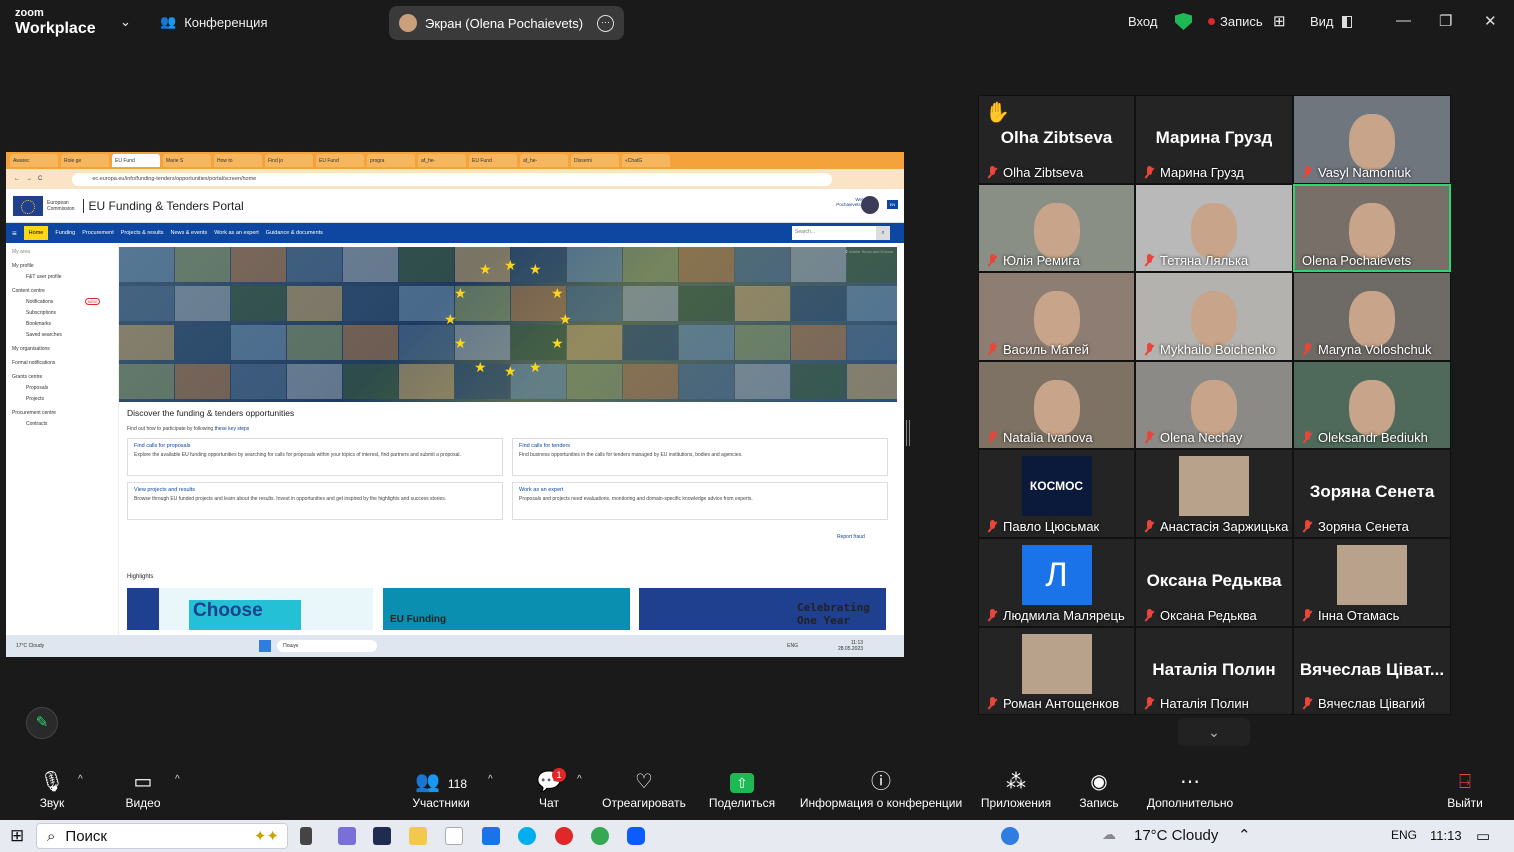 This screenshot has width=1514, height=852. I want to click on file-explorer-icon, so click(418, 836).